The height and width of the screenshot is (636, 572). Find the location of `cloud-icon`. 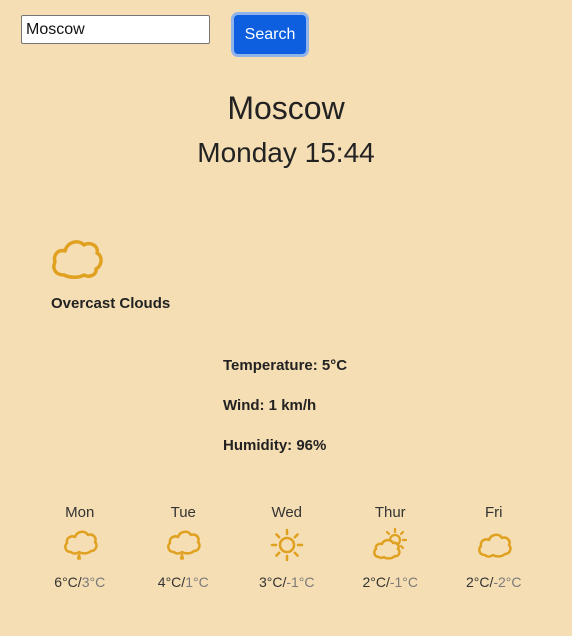

cloud-icon is located at coordinates (494, 545).